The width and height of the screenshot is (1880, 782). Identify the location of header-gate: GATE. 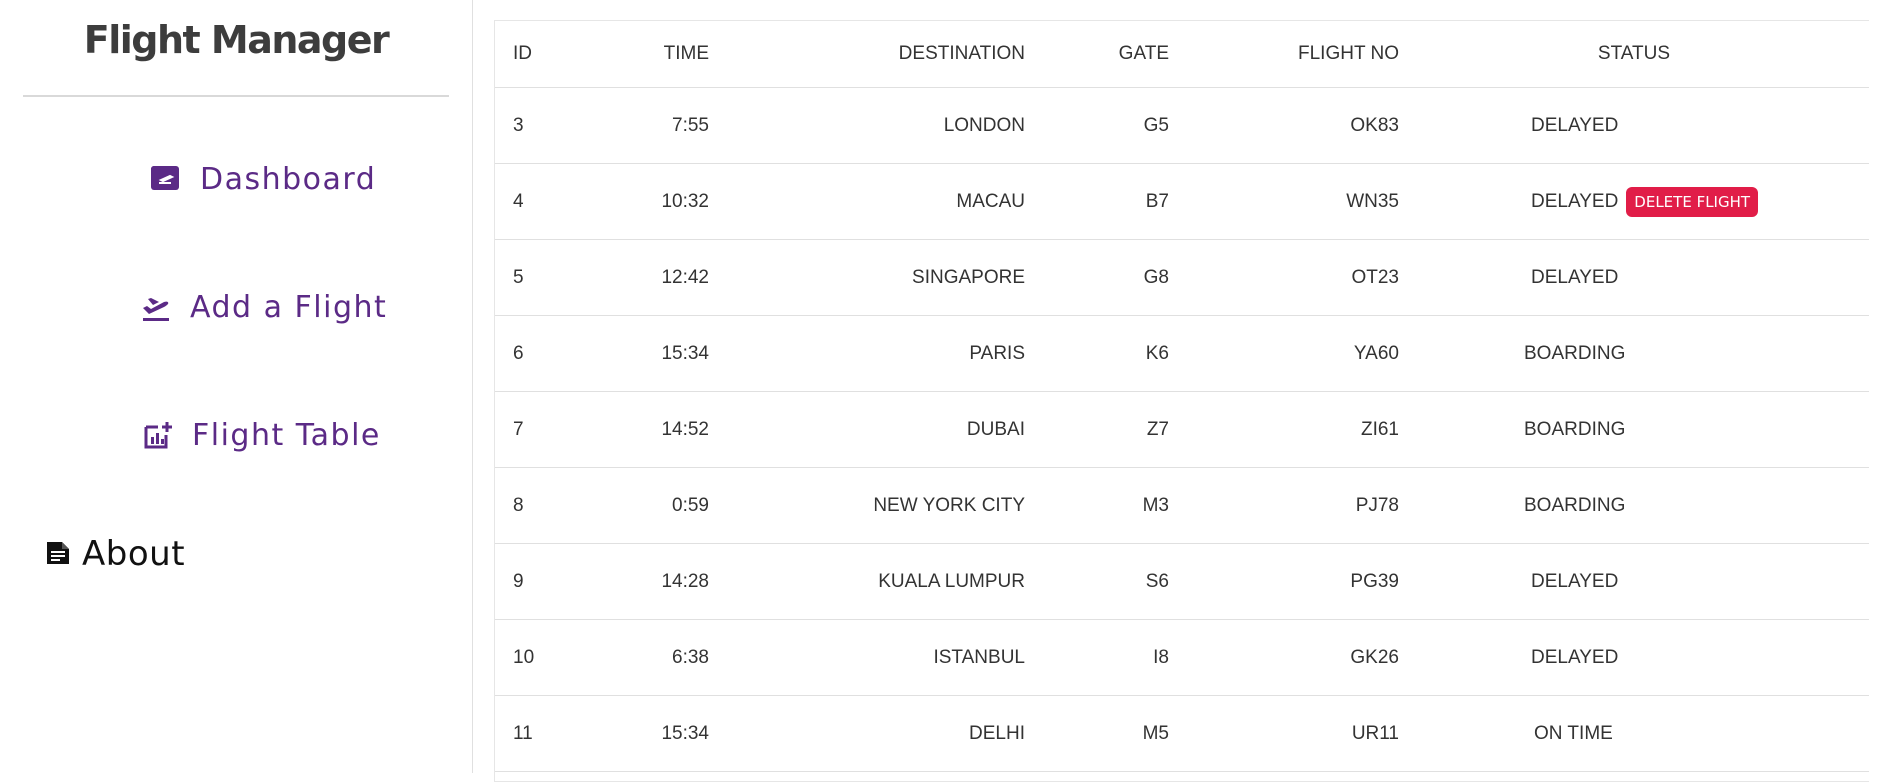
(1097, 54).